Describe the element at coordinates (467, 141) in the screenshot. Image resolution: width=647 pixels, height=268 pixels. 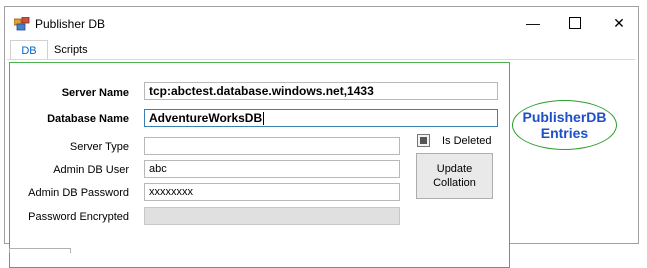
I see `is-deleted-label: Is Deleted` at that location.